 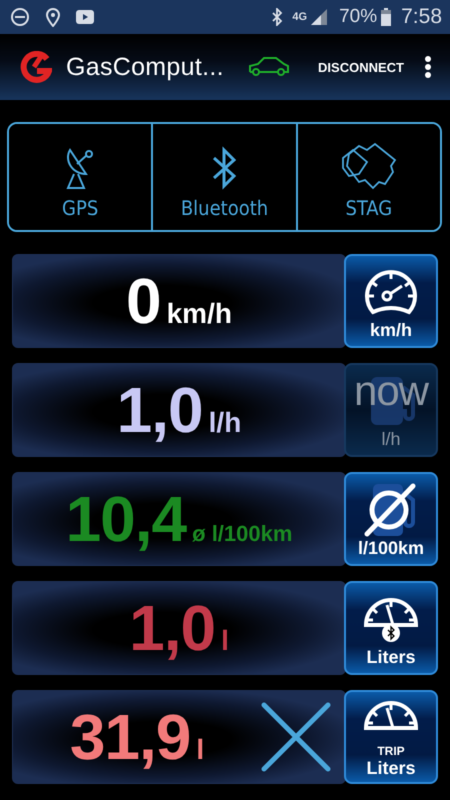 I want to click on tile-button: STAG, so click(x=368, y=177).